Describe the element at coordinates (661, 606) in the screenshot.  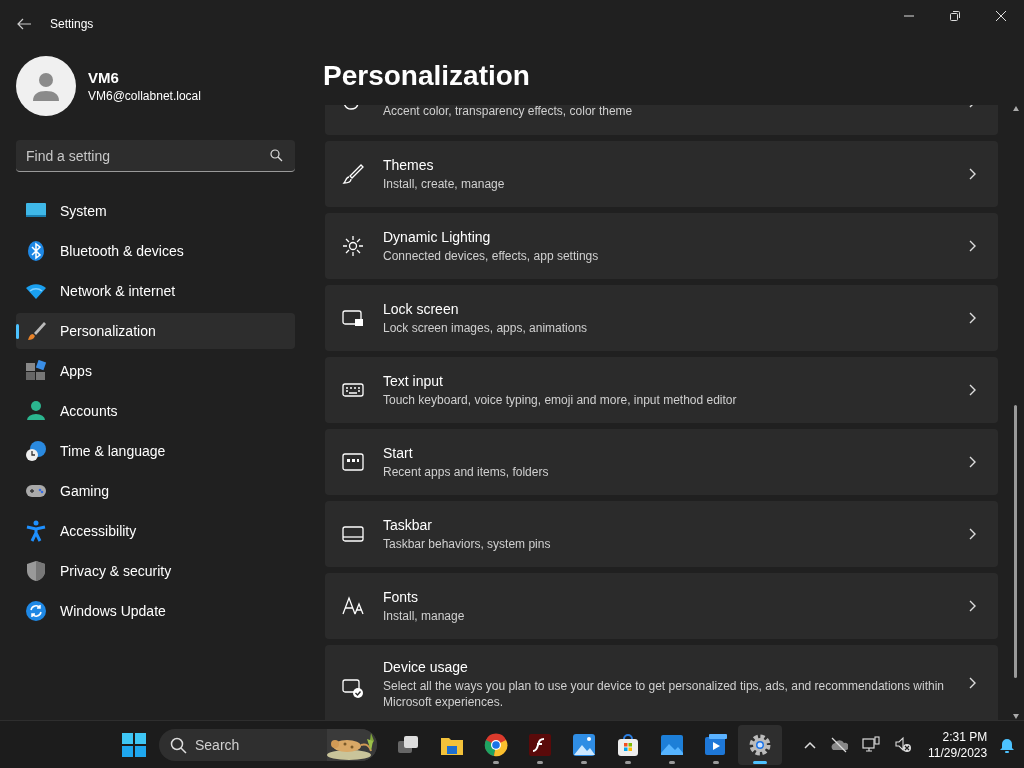
I see `settings-card: Fonts Install, manage` at that location.